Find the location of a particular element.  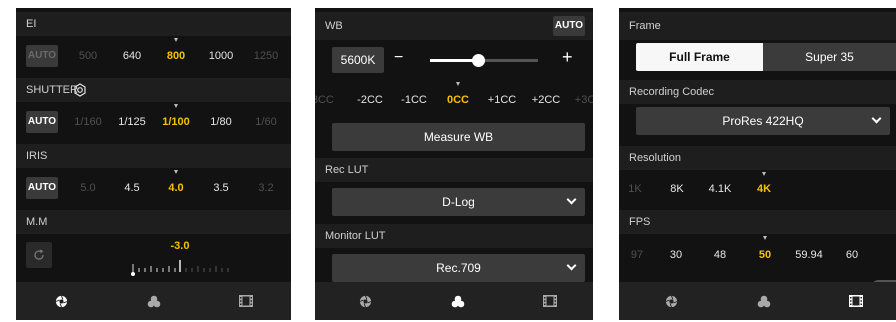

fps-value: 97 is located at coordinates (637, 255).